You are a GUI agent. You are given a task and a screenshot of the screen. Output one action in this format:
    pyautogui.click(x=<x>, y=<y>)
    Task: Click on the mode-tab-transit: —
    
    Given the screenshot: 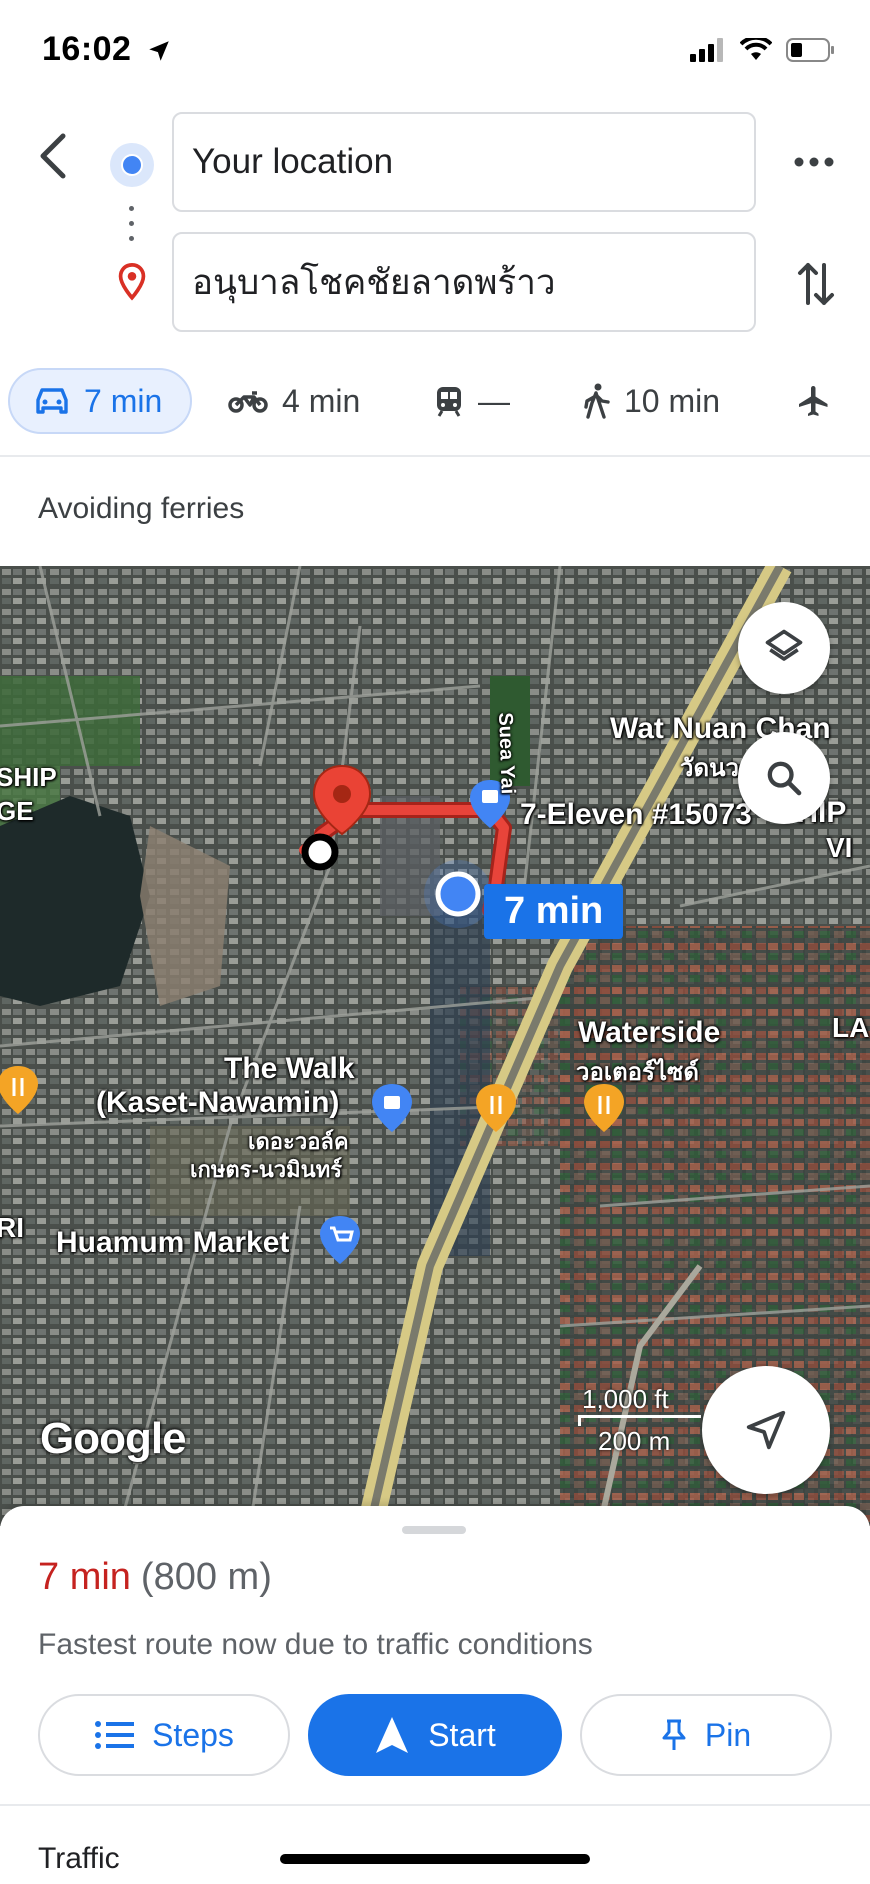 What is the action you would take?
    pyautogui.click(x=472, y=401)
    